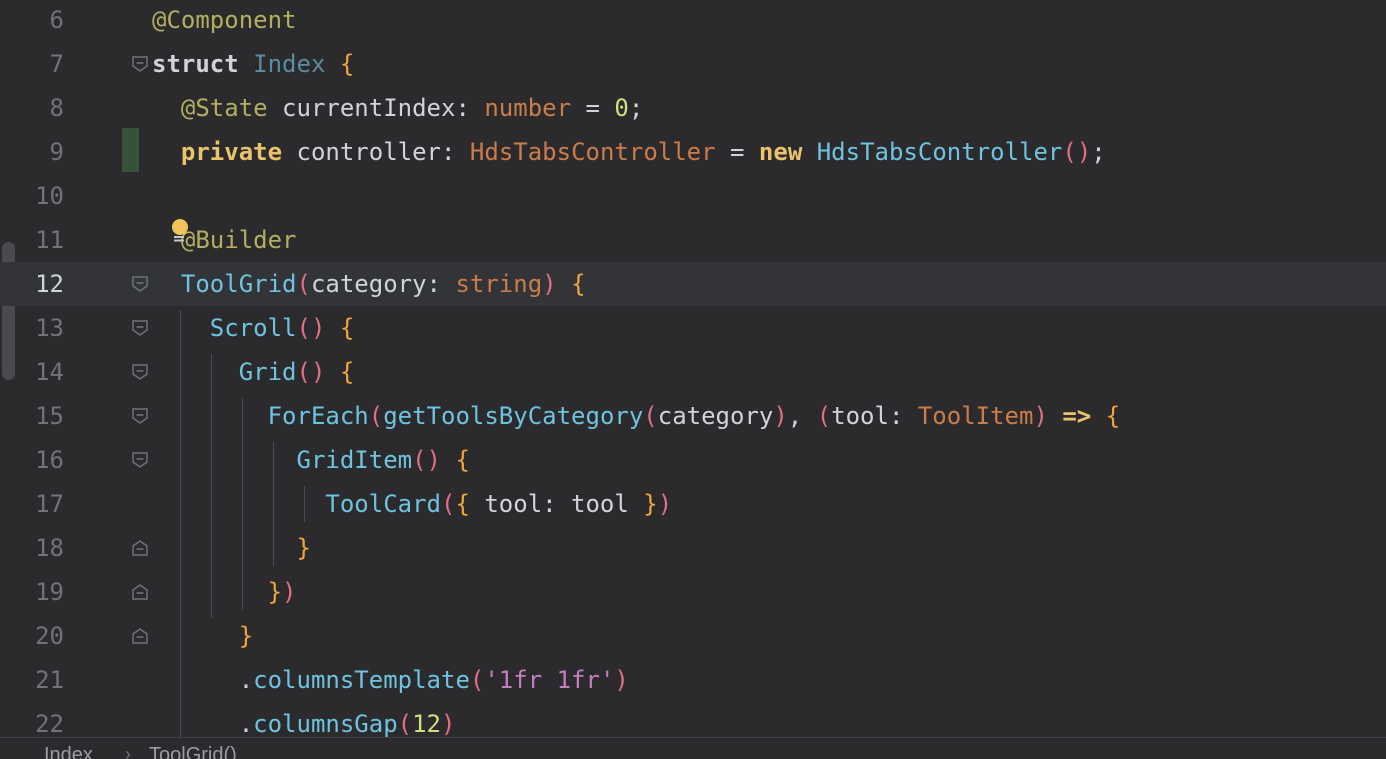 The height and width of the screenshot is (759, 1386). What do you see at coordinates (180, 231) in the screenshot?
I see `lightbulb-icon` at bounding box center [180, 231].